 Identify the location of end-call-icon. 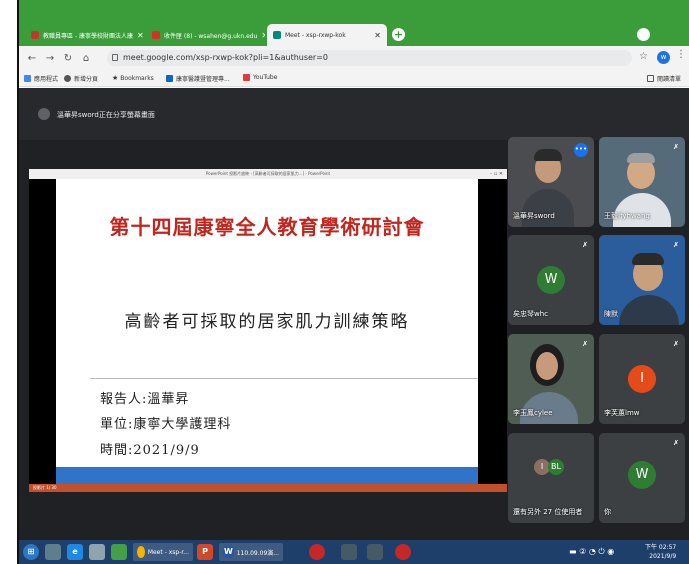
(403, 552).